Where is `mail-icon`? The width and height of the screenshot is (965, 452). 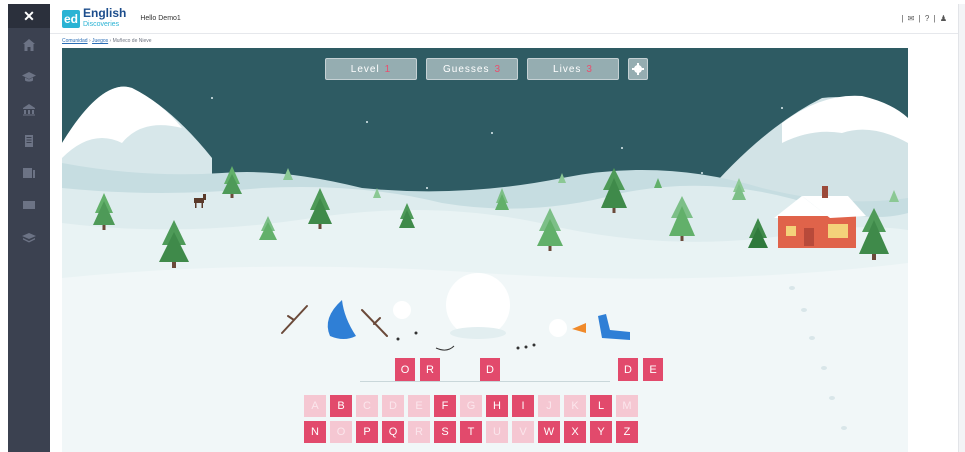 mail-icon is located at coordinates (29, 205).